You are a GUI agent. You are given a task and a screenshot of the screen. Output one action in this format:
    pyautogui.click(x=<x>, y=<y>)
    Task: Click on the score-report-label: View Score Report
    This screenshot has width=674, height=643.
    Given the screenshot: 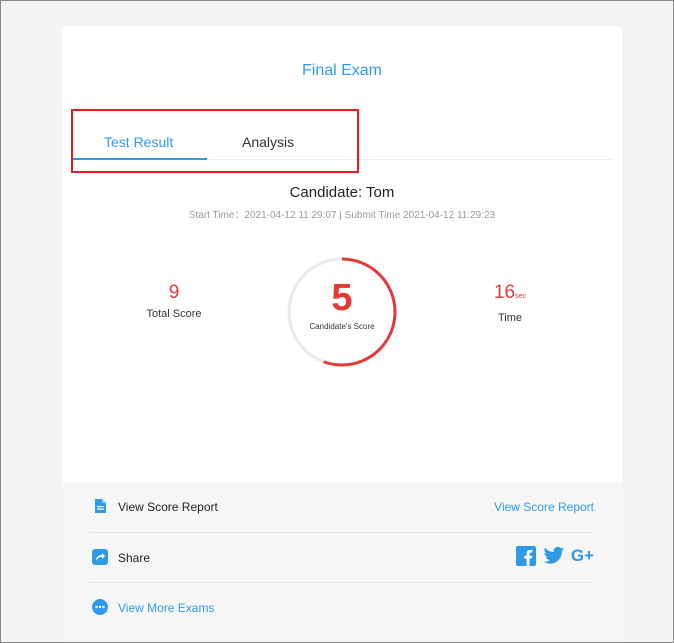 What is the action you would take?
    pyautogui.click(x=168, y=507)
    